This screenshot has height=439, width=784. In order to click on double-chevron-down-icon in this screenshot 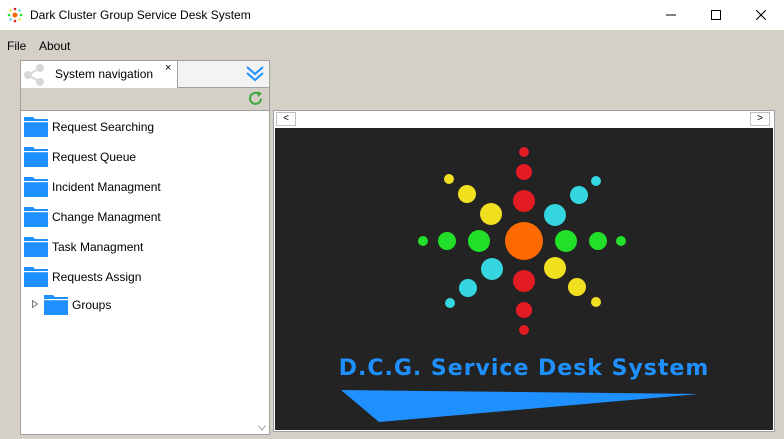, I will do `click(255, 74)`.